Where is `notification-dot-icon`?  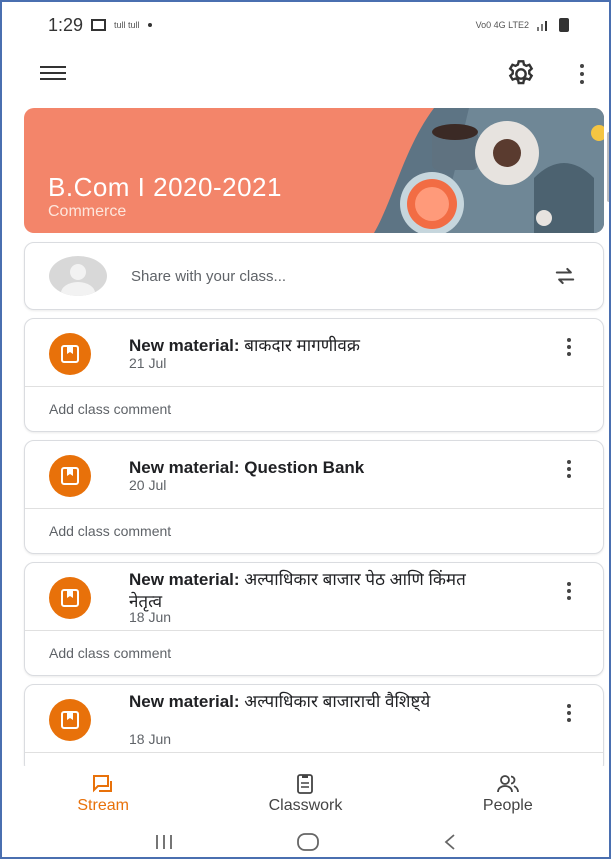 notification-dot-icon is located at coordinates (149, 25).